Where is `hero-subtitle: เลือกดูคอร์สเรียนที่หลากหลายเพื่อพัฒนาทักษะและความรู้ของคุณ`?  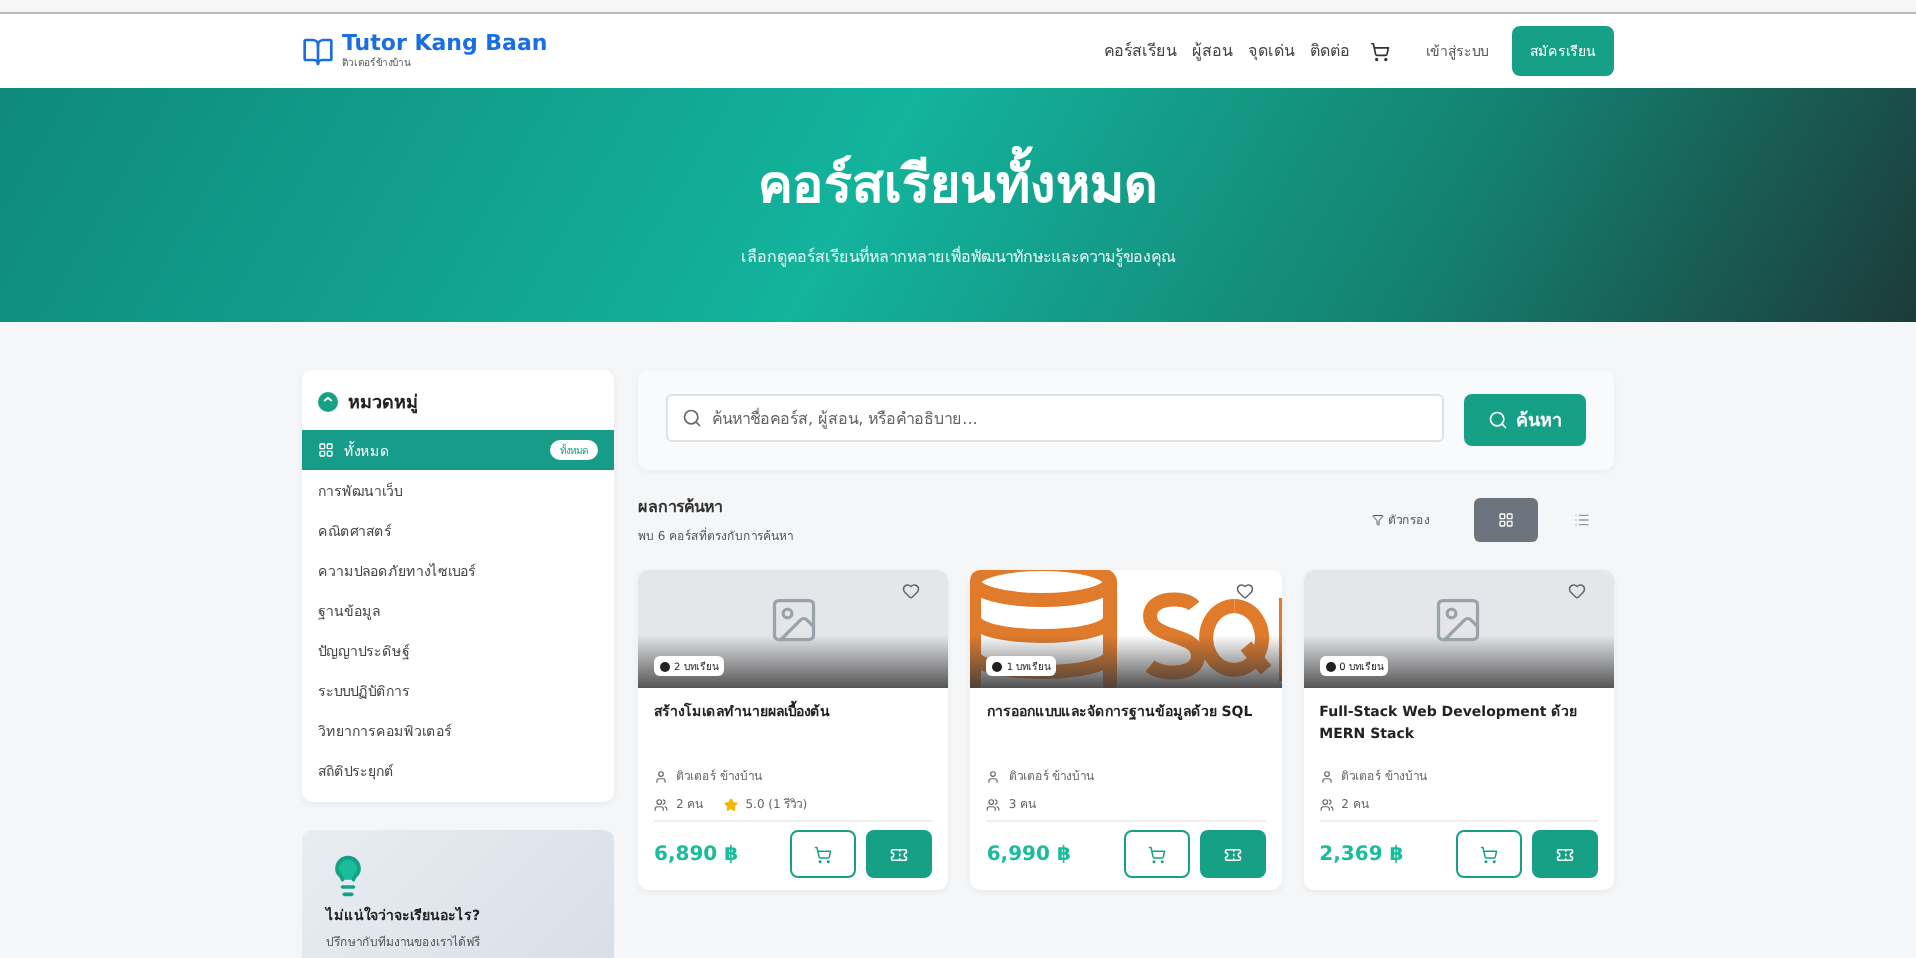
hero-subtitle: เลือกดูคอร์สเรียนที่หลากหลายเพื่อพัฒนาทักษะและความรู้ของคุณ is located at coordinates (958, 256).